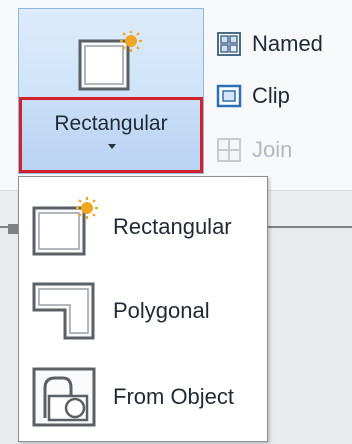  I want to click on join-button-label: Join, so click(272, 149).